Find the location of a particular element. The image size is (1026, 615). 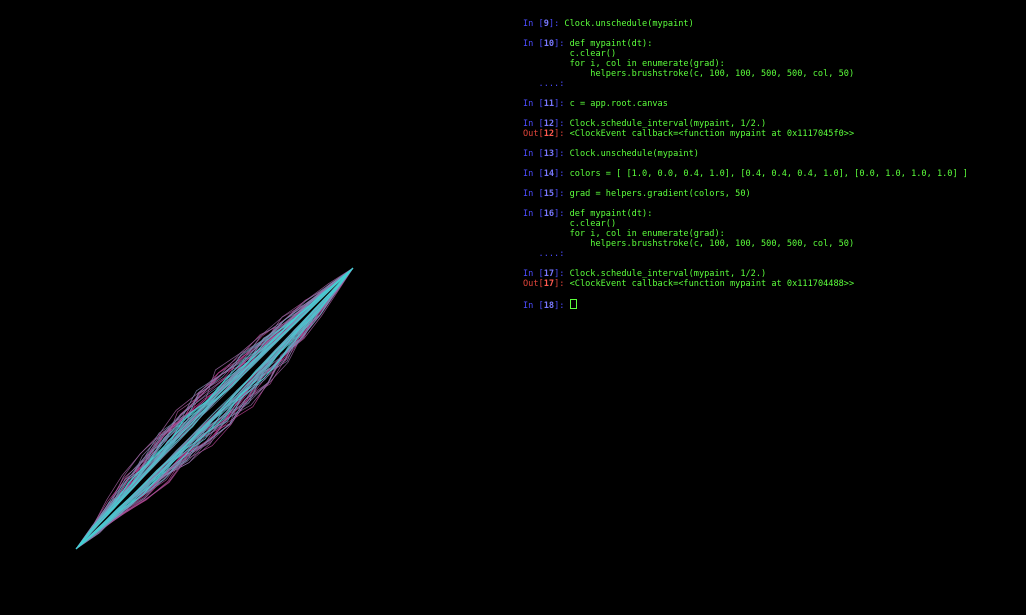

code-text: Clock.schedule_interval(mypaint, 1/2.) is located at coordinates (668, 274).